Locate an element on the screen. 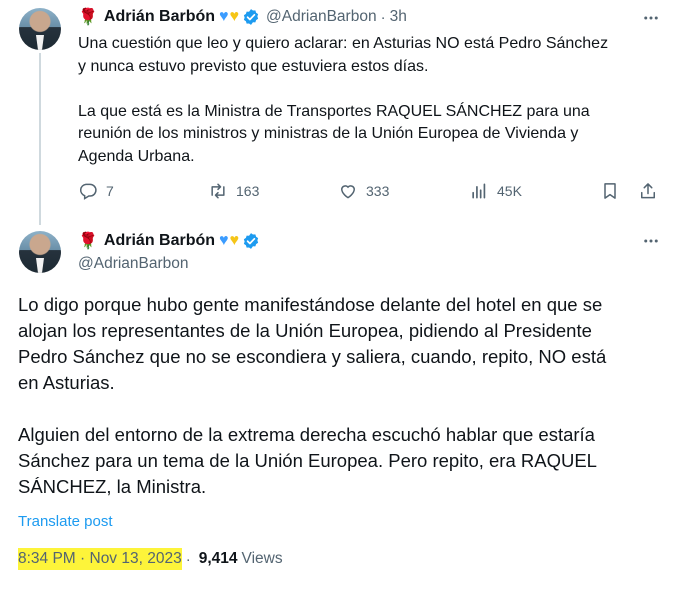 This screenshot has height=591, width=677. like-button: 333 is located at coordinates (363, 191).